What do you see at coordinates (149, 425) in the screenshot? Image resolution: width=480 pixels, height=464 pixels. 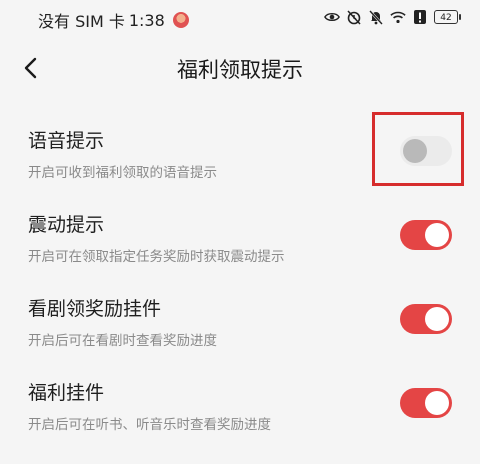 I see `setting-description: 开启后可在听书、听音乐时查看奖励进度` at bounding box center [149, 425].